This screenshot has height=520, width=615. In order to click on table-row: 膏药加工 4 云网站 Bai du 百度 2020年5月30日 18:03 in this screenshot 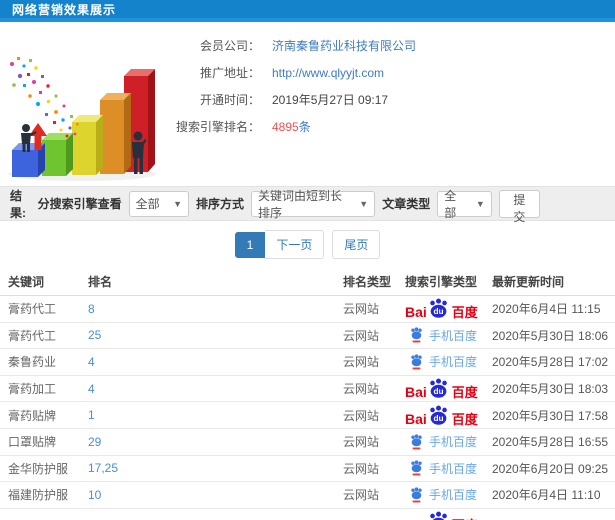, I will do `click(307, 389)`.